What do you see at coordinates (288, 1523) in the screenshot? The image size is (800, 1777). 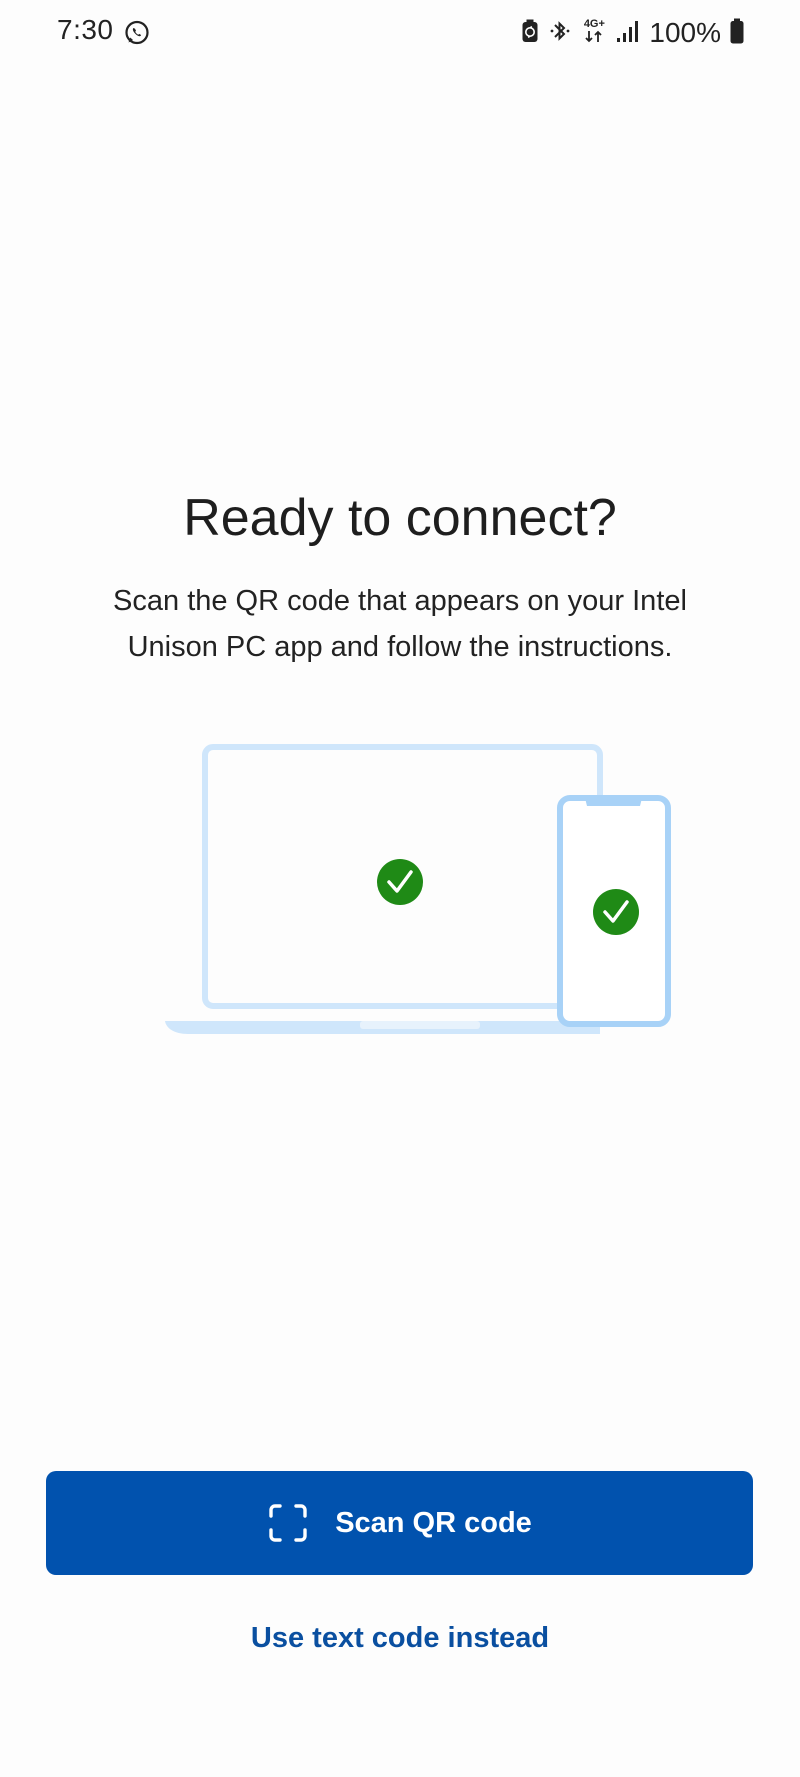 I see `qr-scan-icon` at bounding box center [288, 1523].